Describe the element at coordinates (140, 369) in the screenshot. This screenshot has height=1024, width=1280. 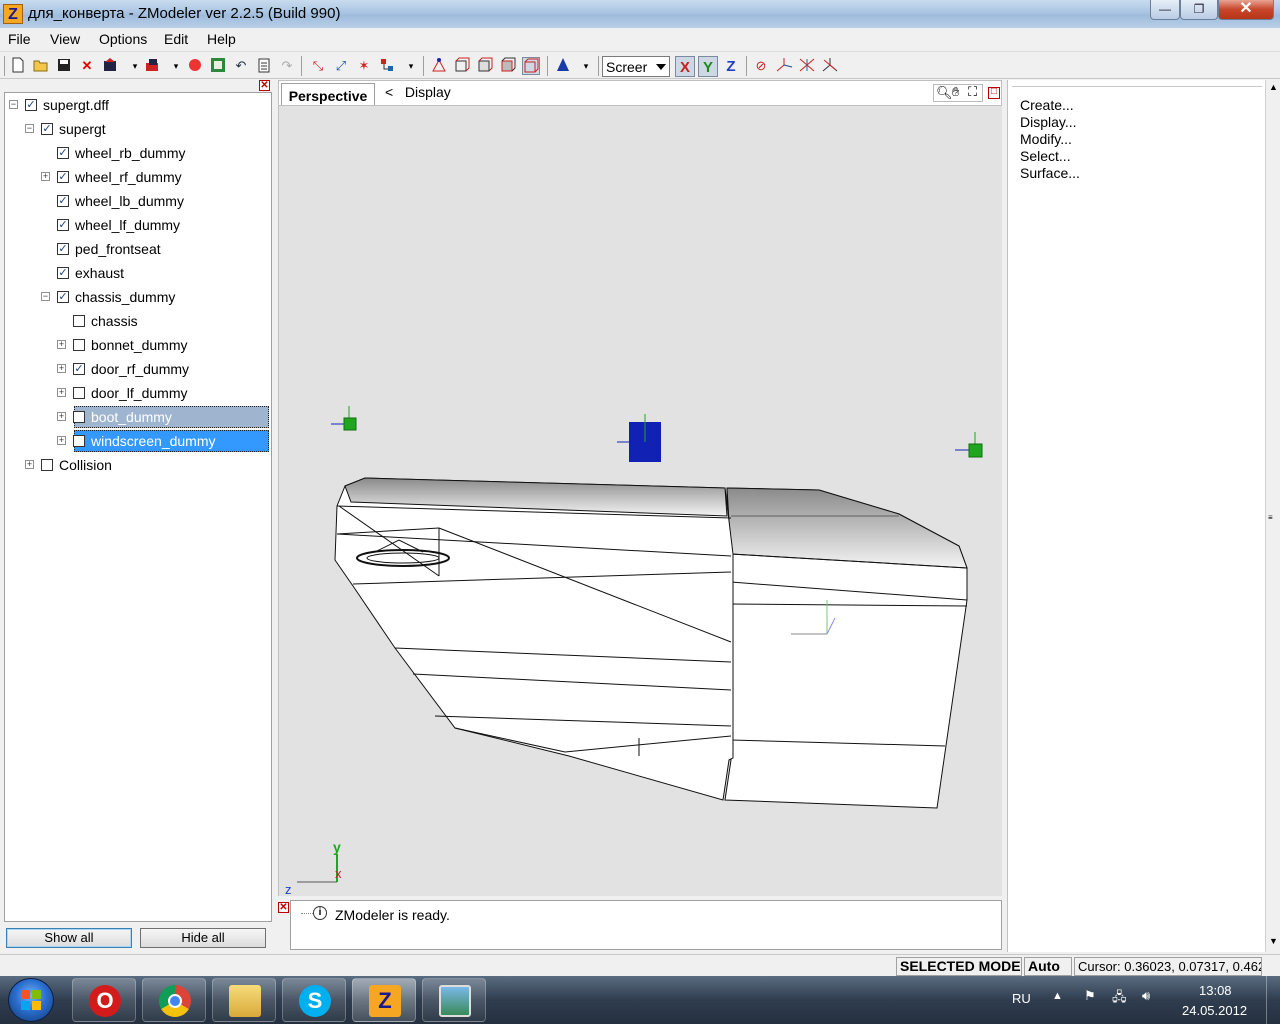
I see `tree-node-label: door_rf_dummy` at that location.